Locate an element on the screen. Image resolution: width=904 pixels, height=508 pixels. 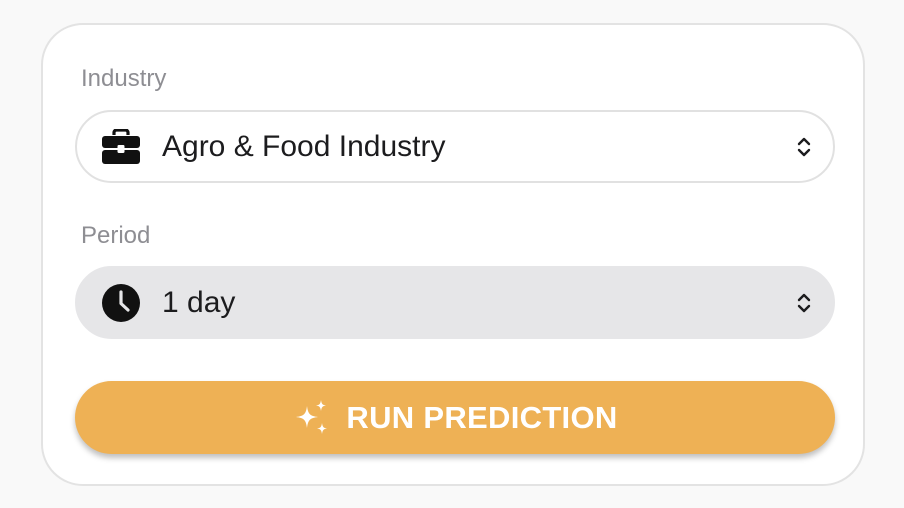
run-prediction-button: RUN PREDICTION is located at coordinates (455, 417).